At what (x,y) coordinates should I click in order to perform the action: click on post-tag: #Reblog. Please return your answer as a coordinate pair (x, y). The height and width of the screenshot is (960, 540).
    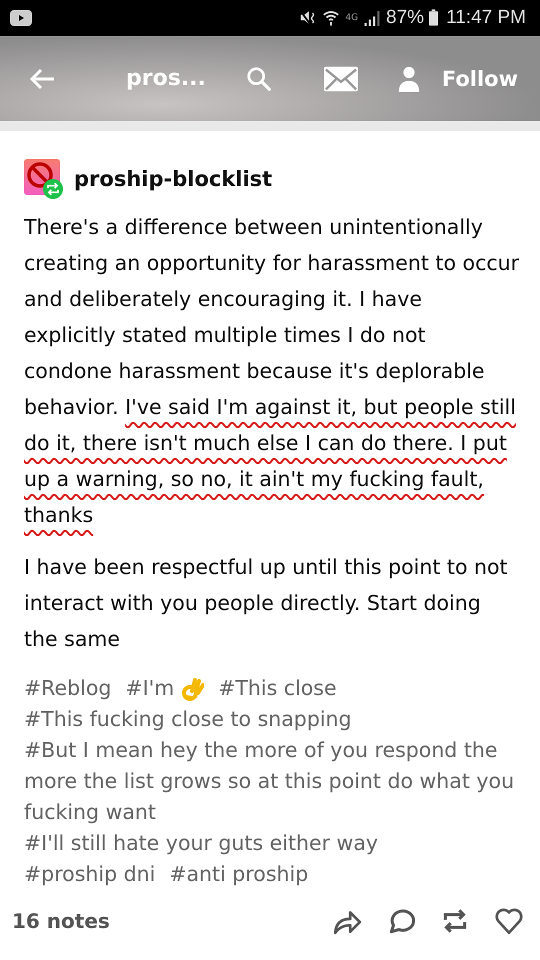
    Looking at the image, I should click on (68, 688).